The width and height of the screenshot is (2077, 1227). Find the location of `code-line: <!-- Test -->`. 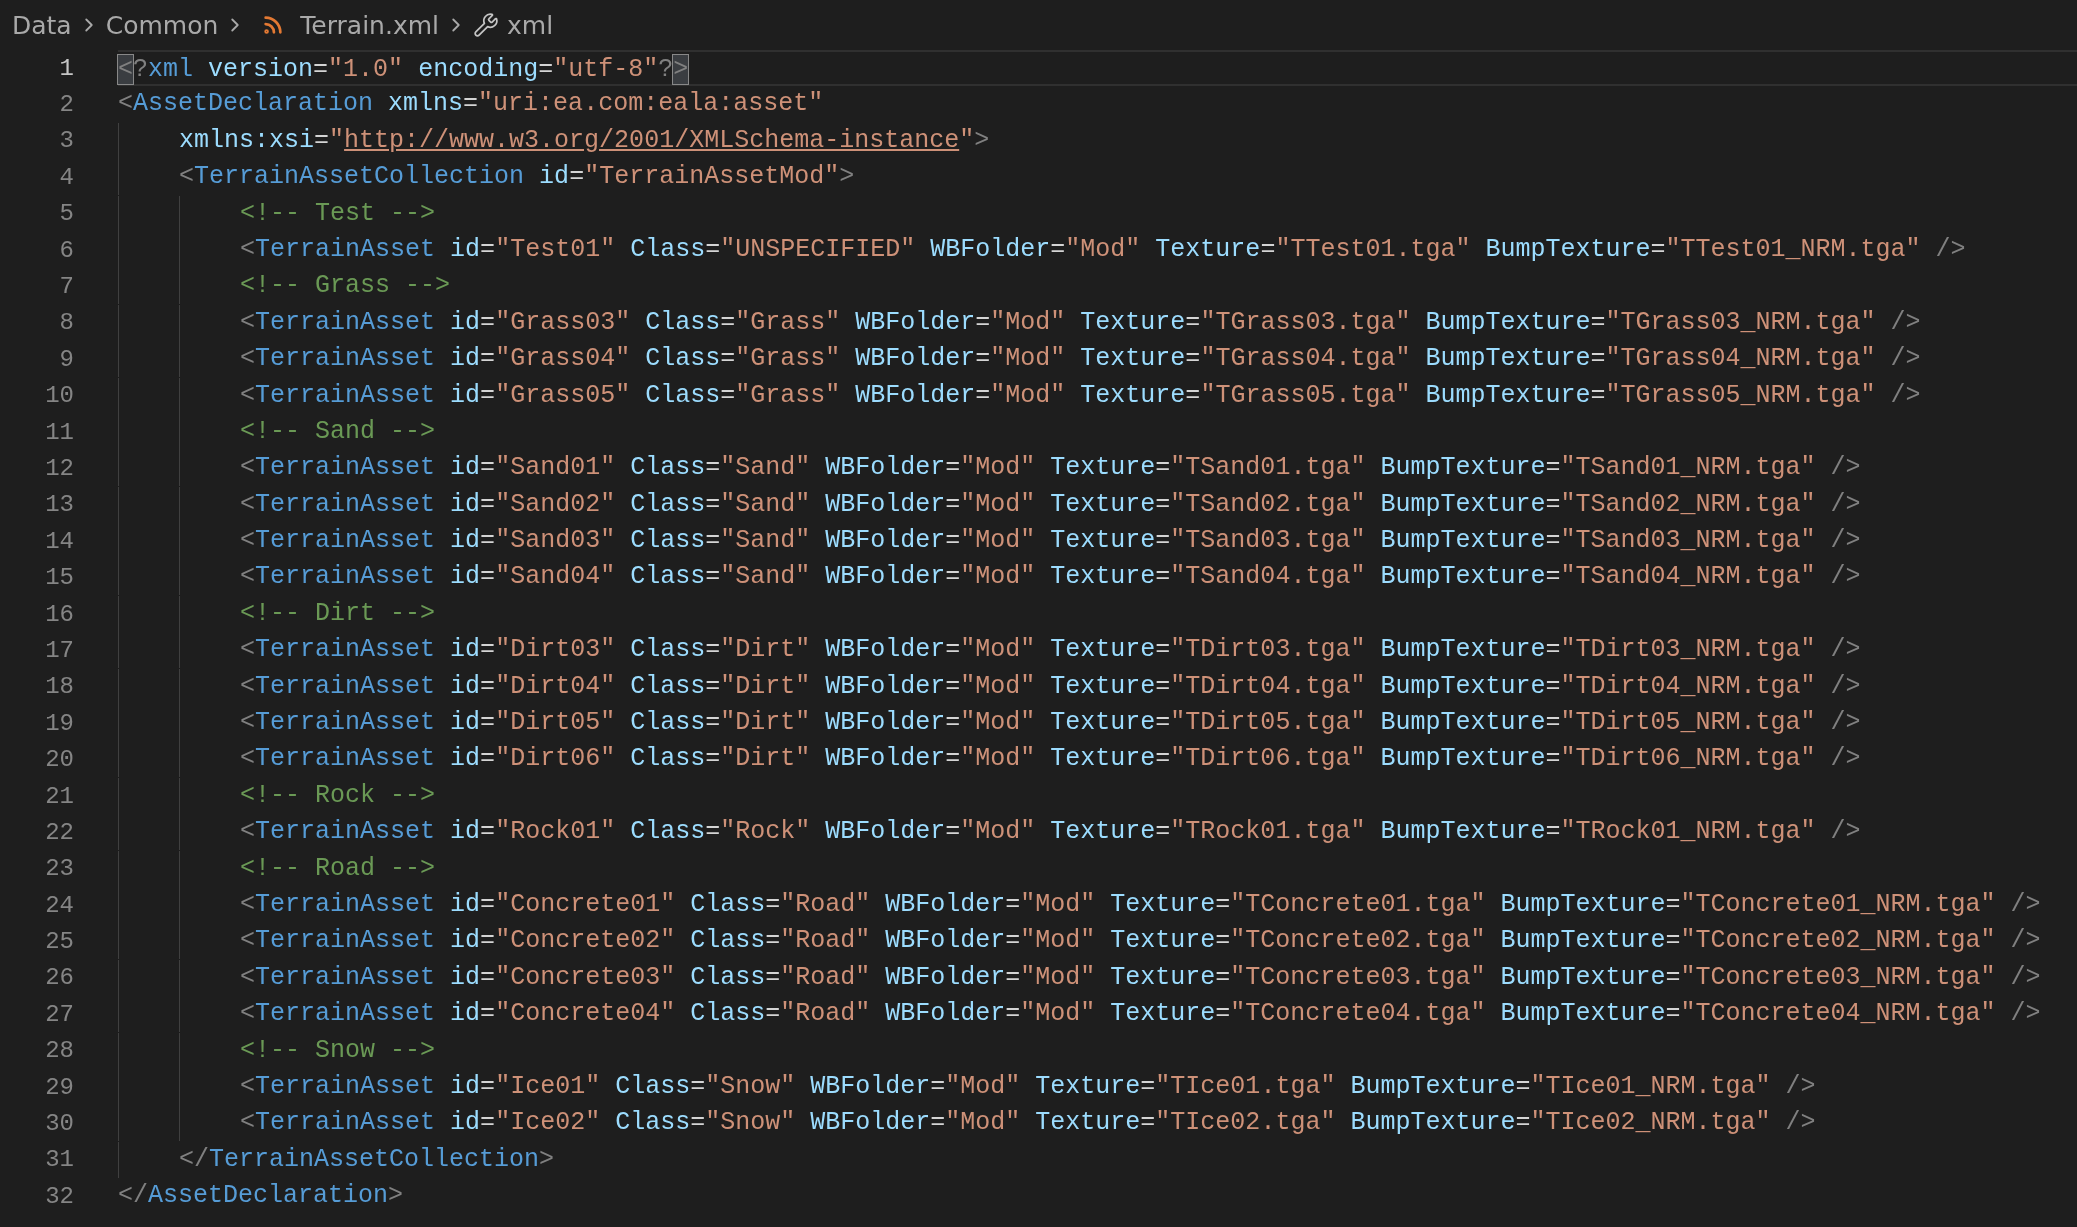

code-line: <!-- Test --> is located at coordinates (1097, 213).